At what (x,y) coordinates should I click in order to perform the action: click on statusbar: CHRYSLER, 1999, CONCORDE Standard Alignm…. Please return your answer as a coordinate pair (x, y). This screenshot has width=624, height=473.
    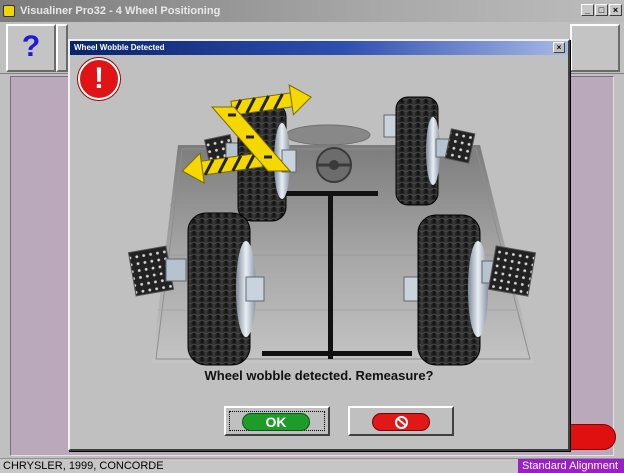
    Looking at the image, I should click on (312, 465).